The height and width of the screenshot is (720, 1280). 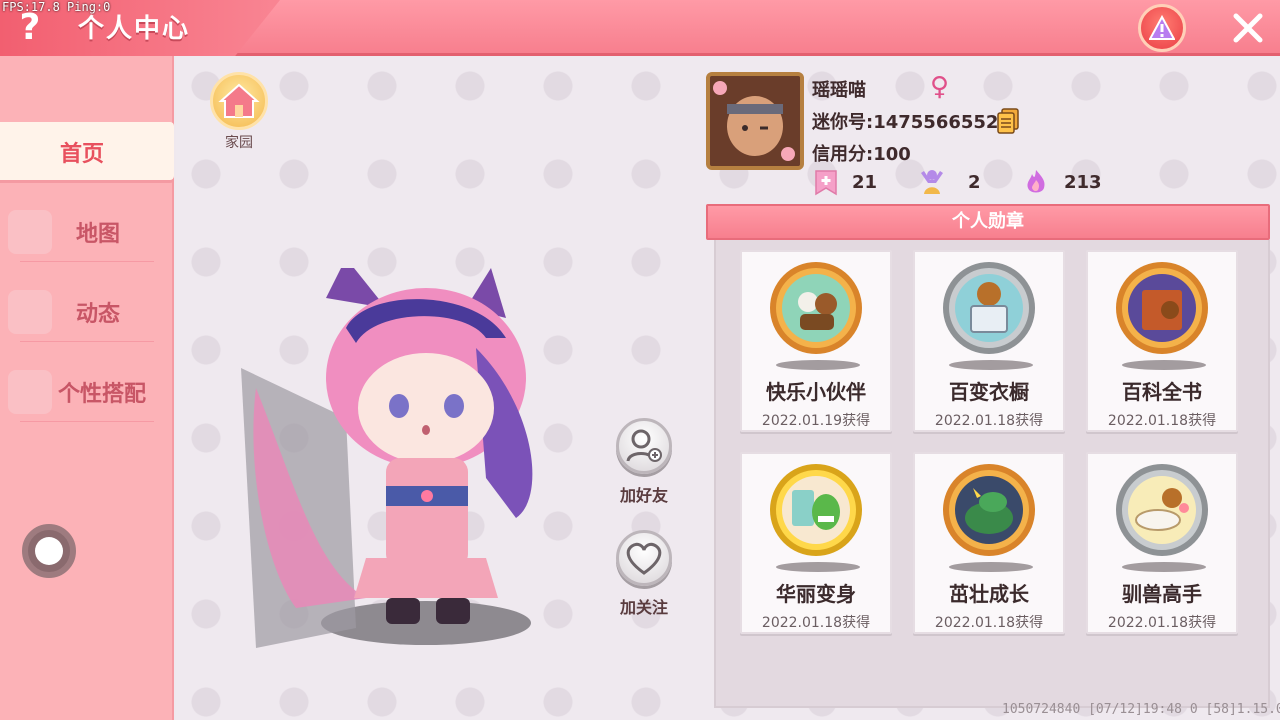 What do you see at coordinates (1162, 510) in the screenshot?
I see `beast-tamer-medal-icon` at bounding box center [1162, 510].